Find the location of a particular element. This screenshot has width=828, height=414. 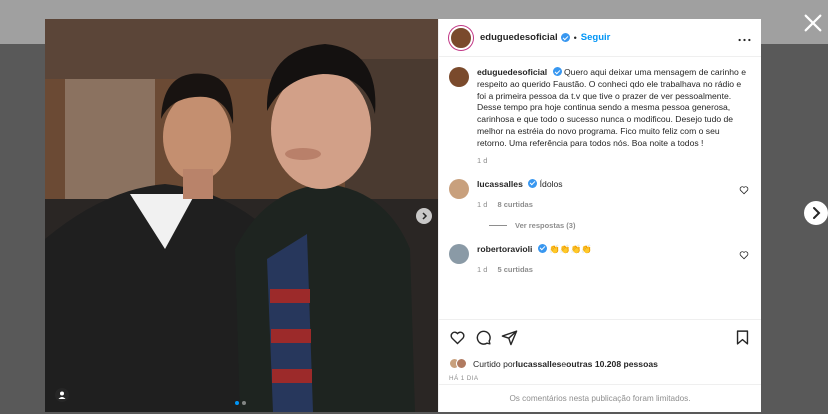

more-options-icon is located at coordinates (744, 37).